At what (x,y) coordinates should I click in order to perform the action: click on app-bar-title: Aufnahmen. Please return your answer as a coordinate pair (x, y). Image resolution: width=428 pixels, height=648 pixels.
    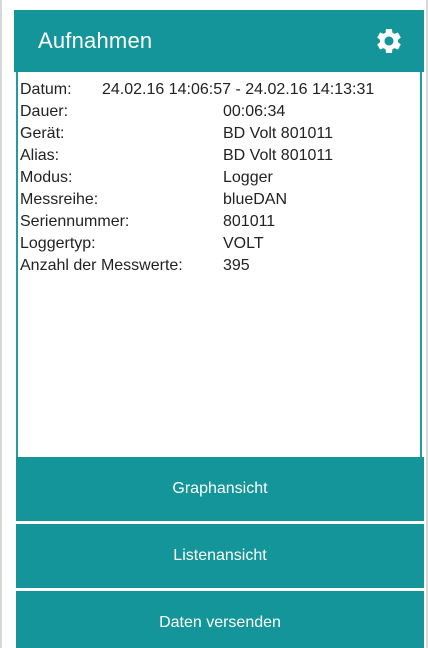
    Looking at the image, I should click on (95, 40).